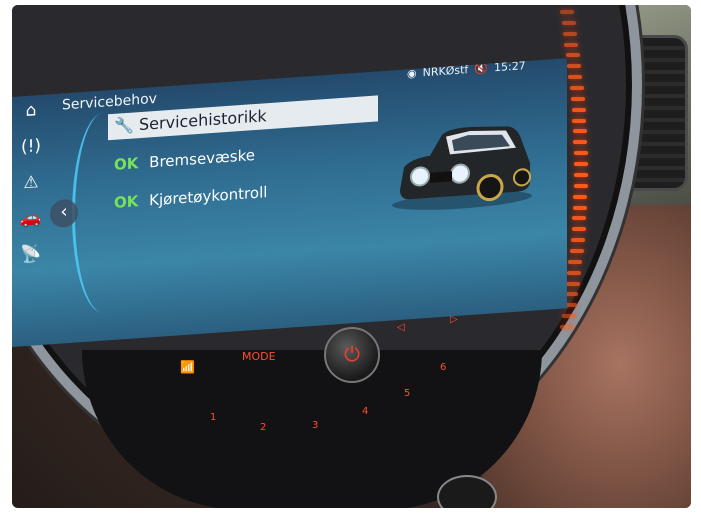 The width and height of the screenshot is (701, 513). I want to click on nav-next-button: ▷, so click(454, 319).